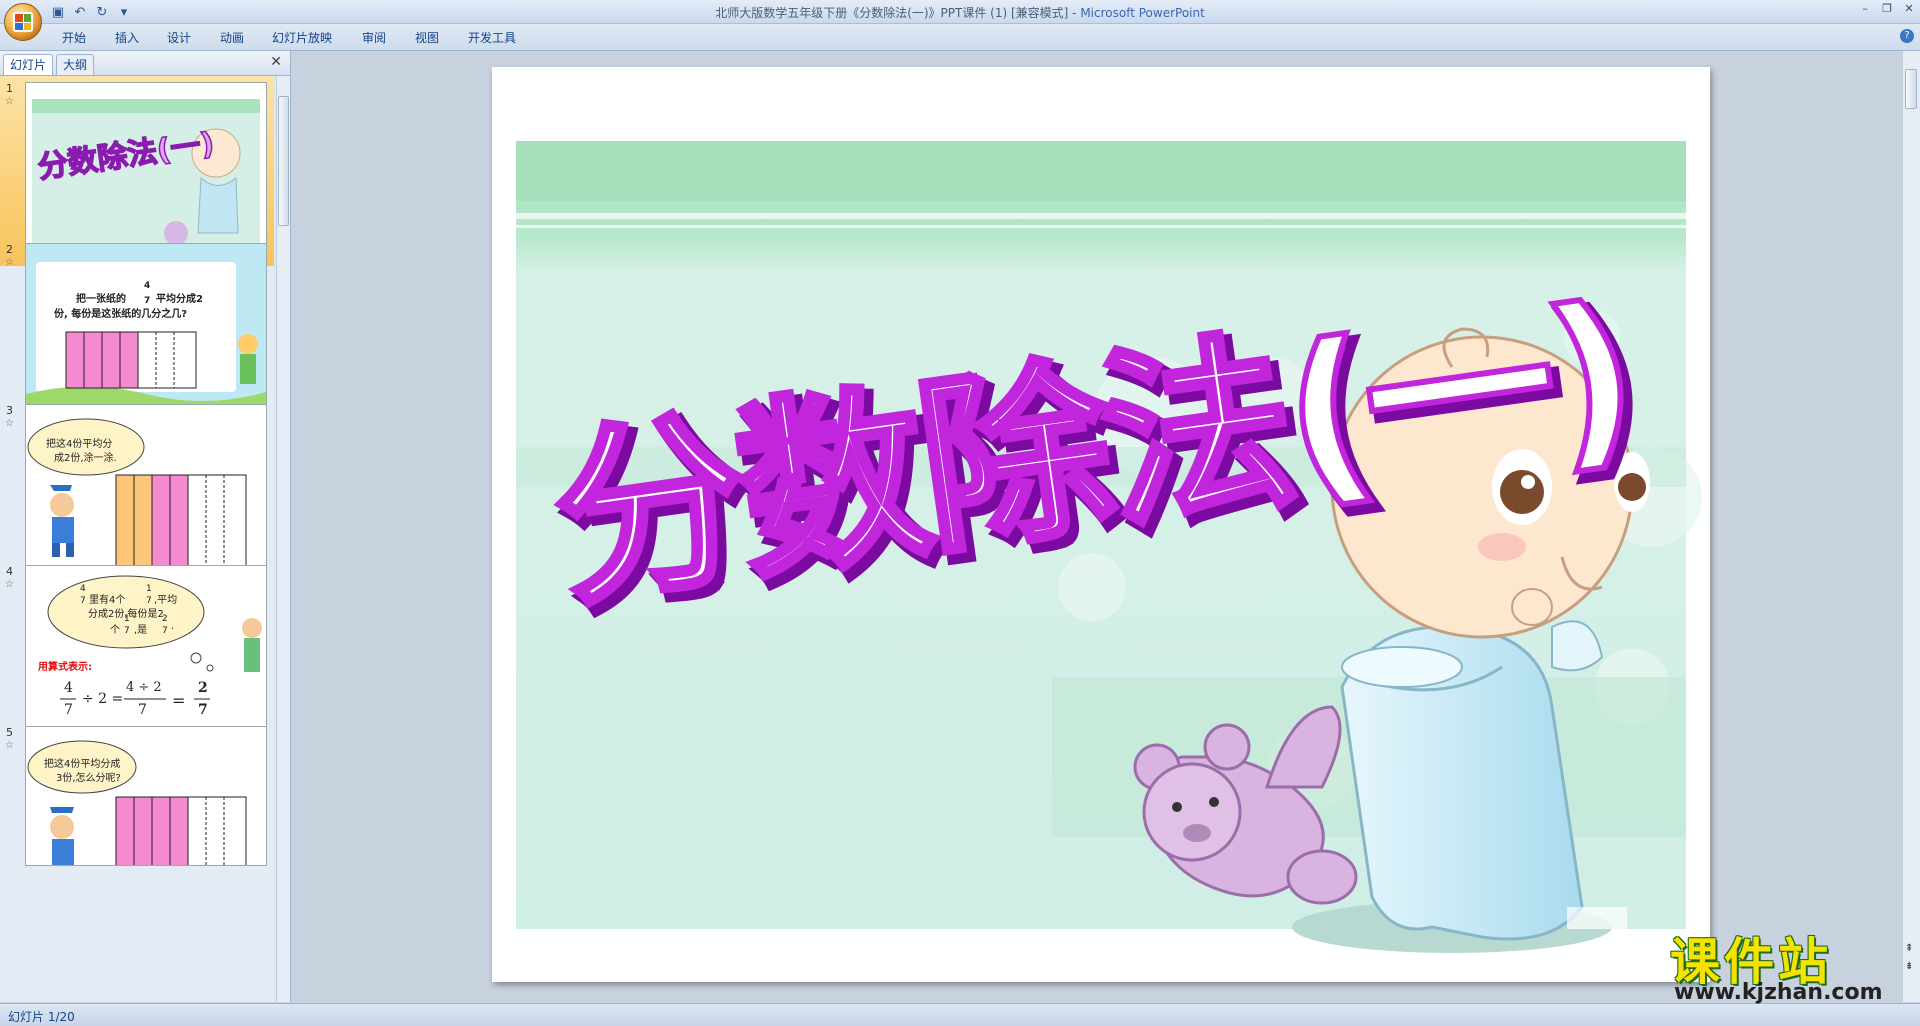  Describe the element at coordinates (65, 667) in the screenshot. I see `slide-4-formula-label: 用算式表示:` at that location.